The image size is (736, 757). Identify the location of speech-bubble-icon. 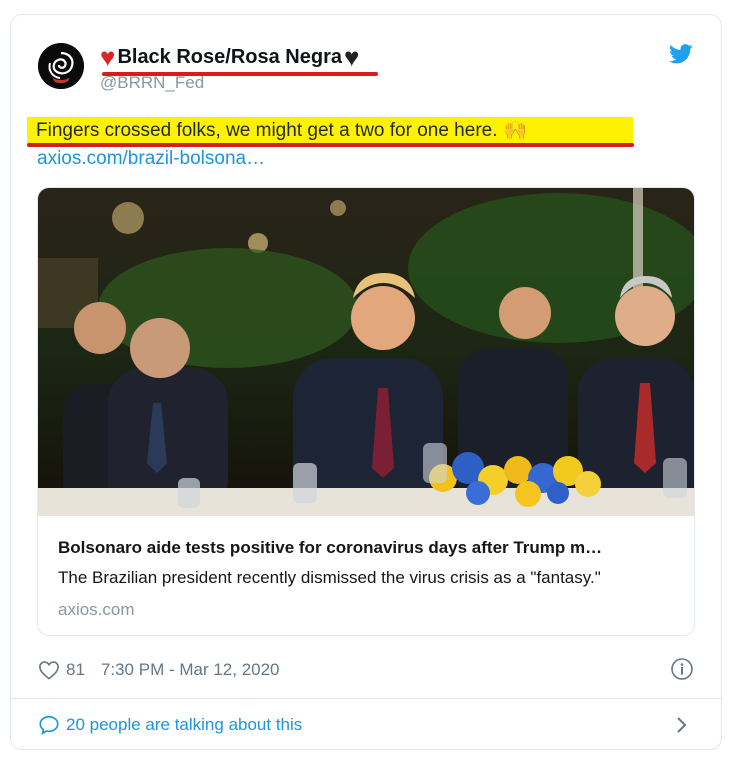
(49, 725).